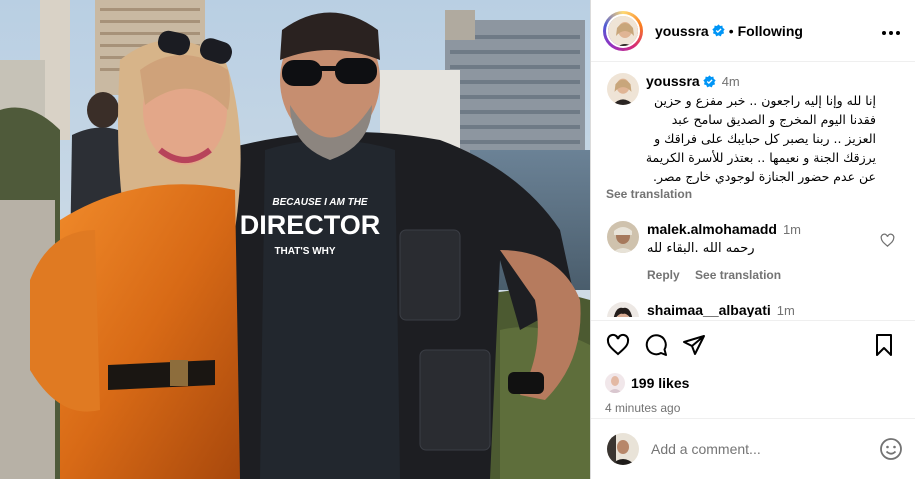 The height and width of the screenshot is (479, 915). What do you see at coordinates (673, 81) in the screenshot?
I see `caption-username: youssra` at bounding box center [673, 81].